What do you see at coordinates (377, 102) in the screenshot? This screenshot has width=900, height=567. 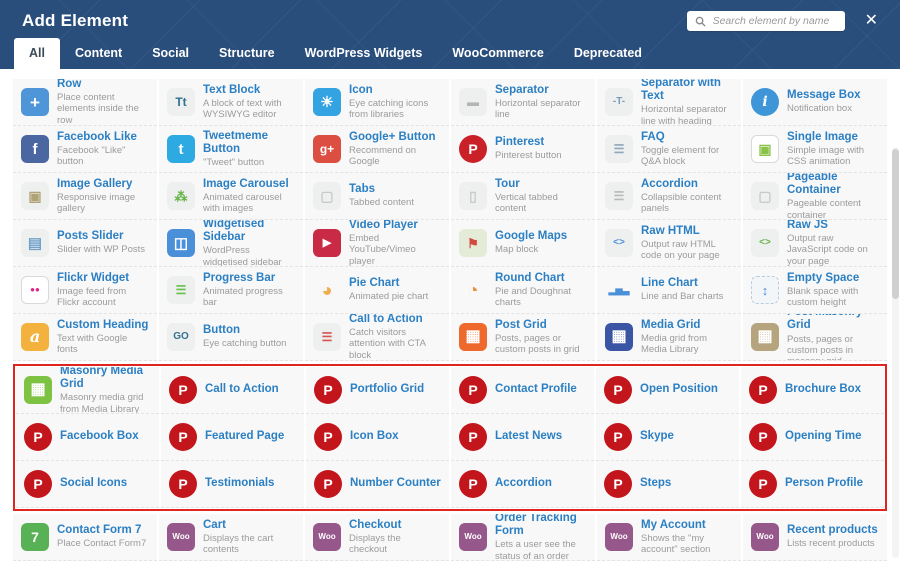 I see `element-card-icon: ☀ Icon Eye catching icons from libraries` at bounding box center [377, 102].